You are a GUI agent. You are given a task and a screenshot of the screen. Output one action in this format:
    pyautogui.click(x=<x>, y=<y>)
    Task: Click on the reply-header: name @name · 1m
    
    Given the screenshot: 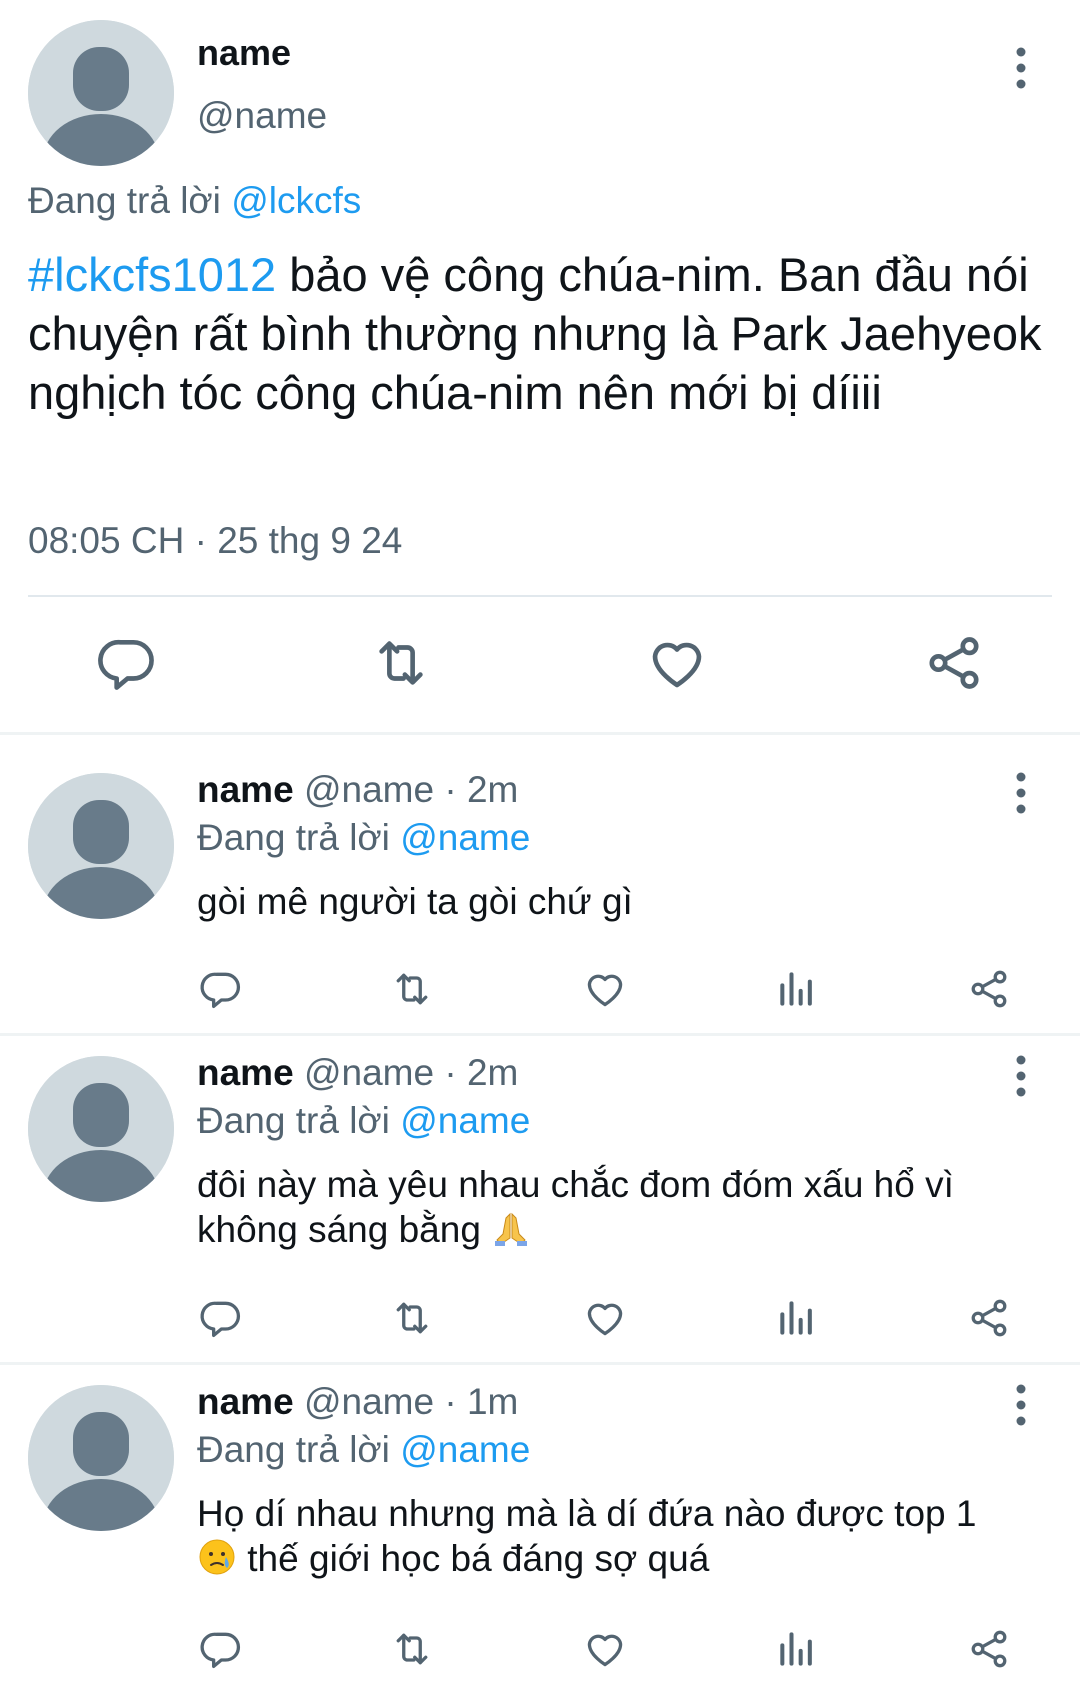 What is the action you would take?
    pyautogui.click(x=357, y=1402)
    